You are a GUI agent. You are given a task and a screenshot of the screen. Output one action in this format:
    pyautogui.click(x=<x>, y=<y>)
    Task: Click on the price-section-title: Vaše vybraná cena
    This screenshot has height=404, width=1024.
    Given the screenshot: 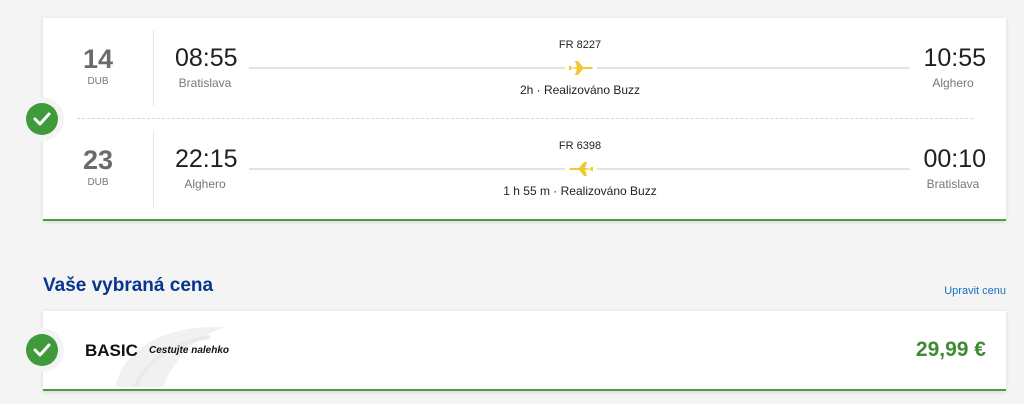 What is the action you would take?
    pyautogui.click(x=128, y=285)
    